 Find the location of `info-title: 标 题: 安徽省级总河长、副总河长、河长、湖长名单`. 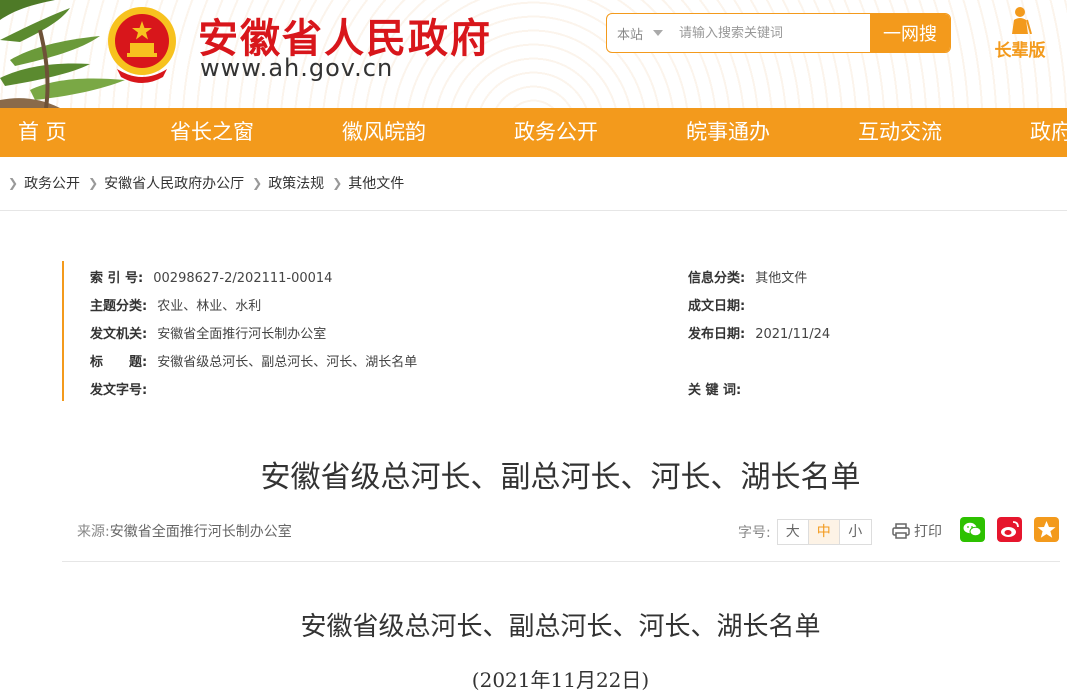

info-title: 标 题: 安徽省级总河长、副总河长、河长、湖长名单 is located at coordinates (254, 362).